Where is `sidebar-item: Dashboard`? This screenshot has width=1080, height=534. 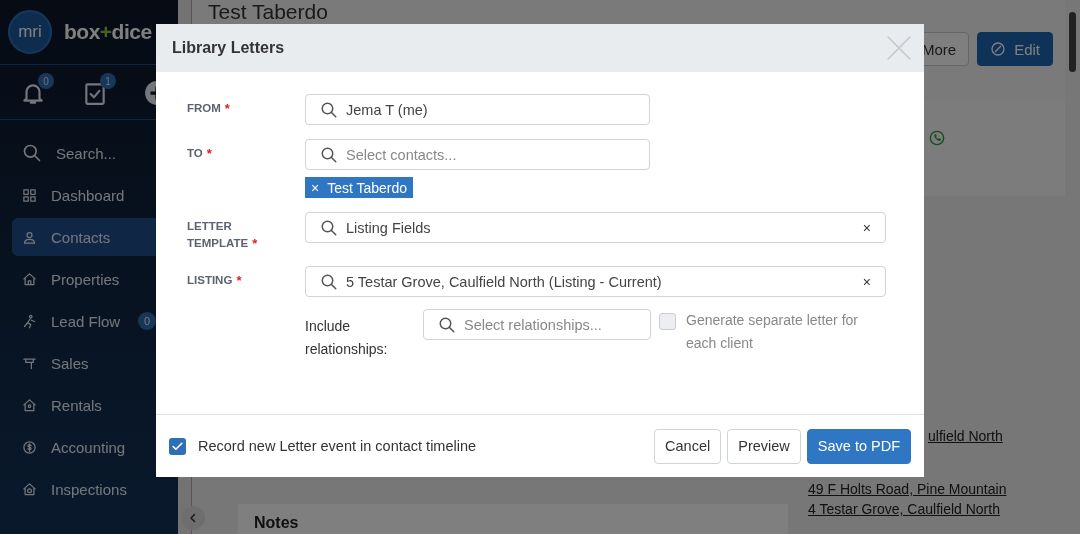
sidebar-item: Dashboard is located at coordinates (95, 195).